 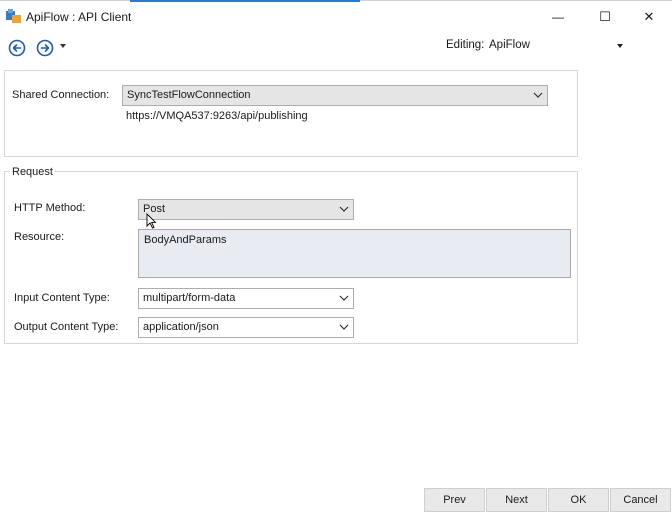 What do you see at coordinates (557, 45) in the screenshot?
I see `editing-select: ApiFlow` at bounding box center [557, 45].